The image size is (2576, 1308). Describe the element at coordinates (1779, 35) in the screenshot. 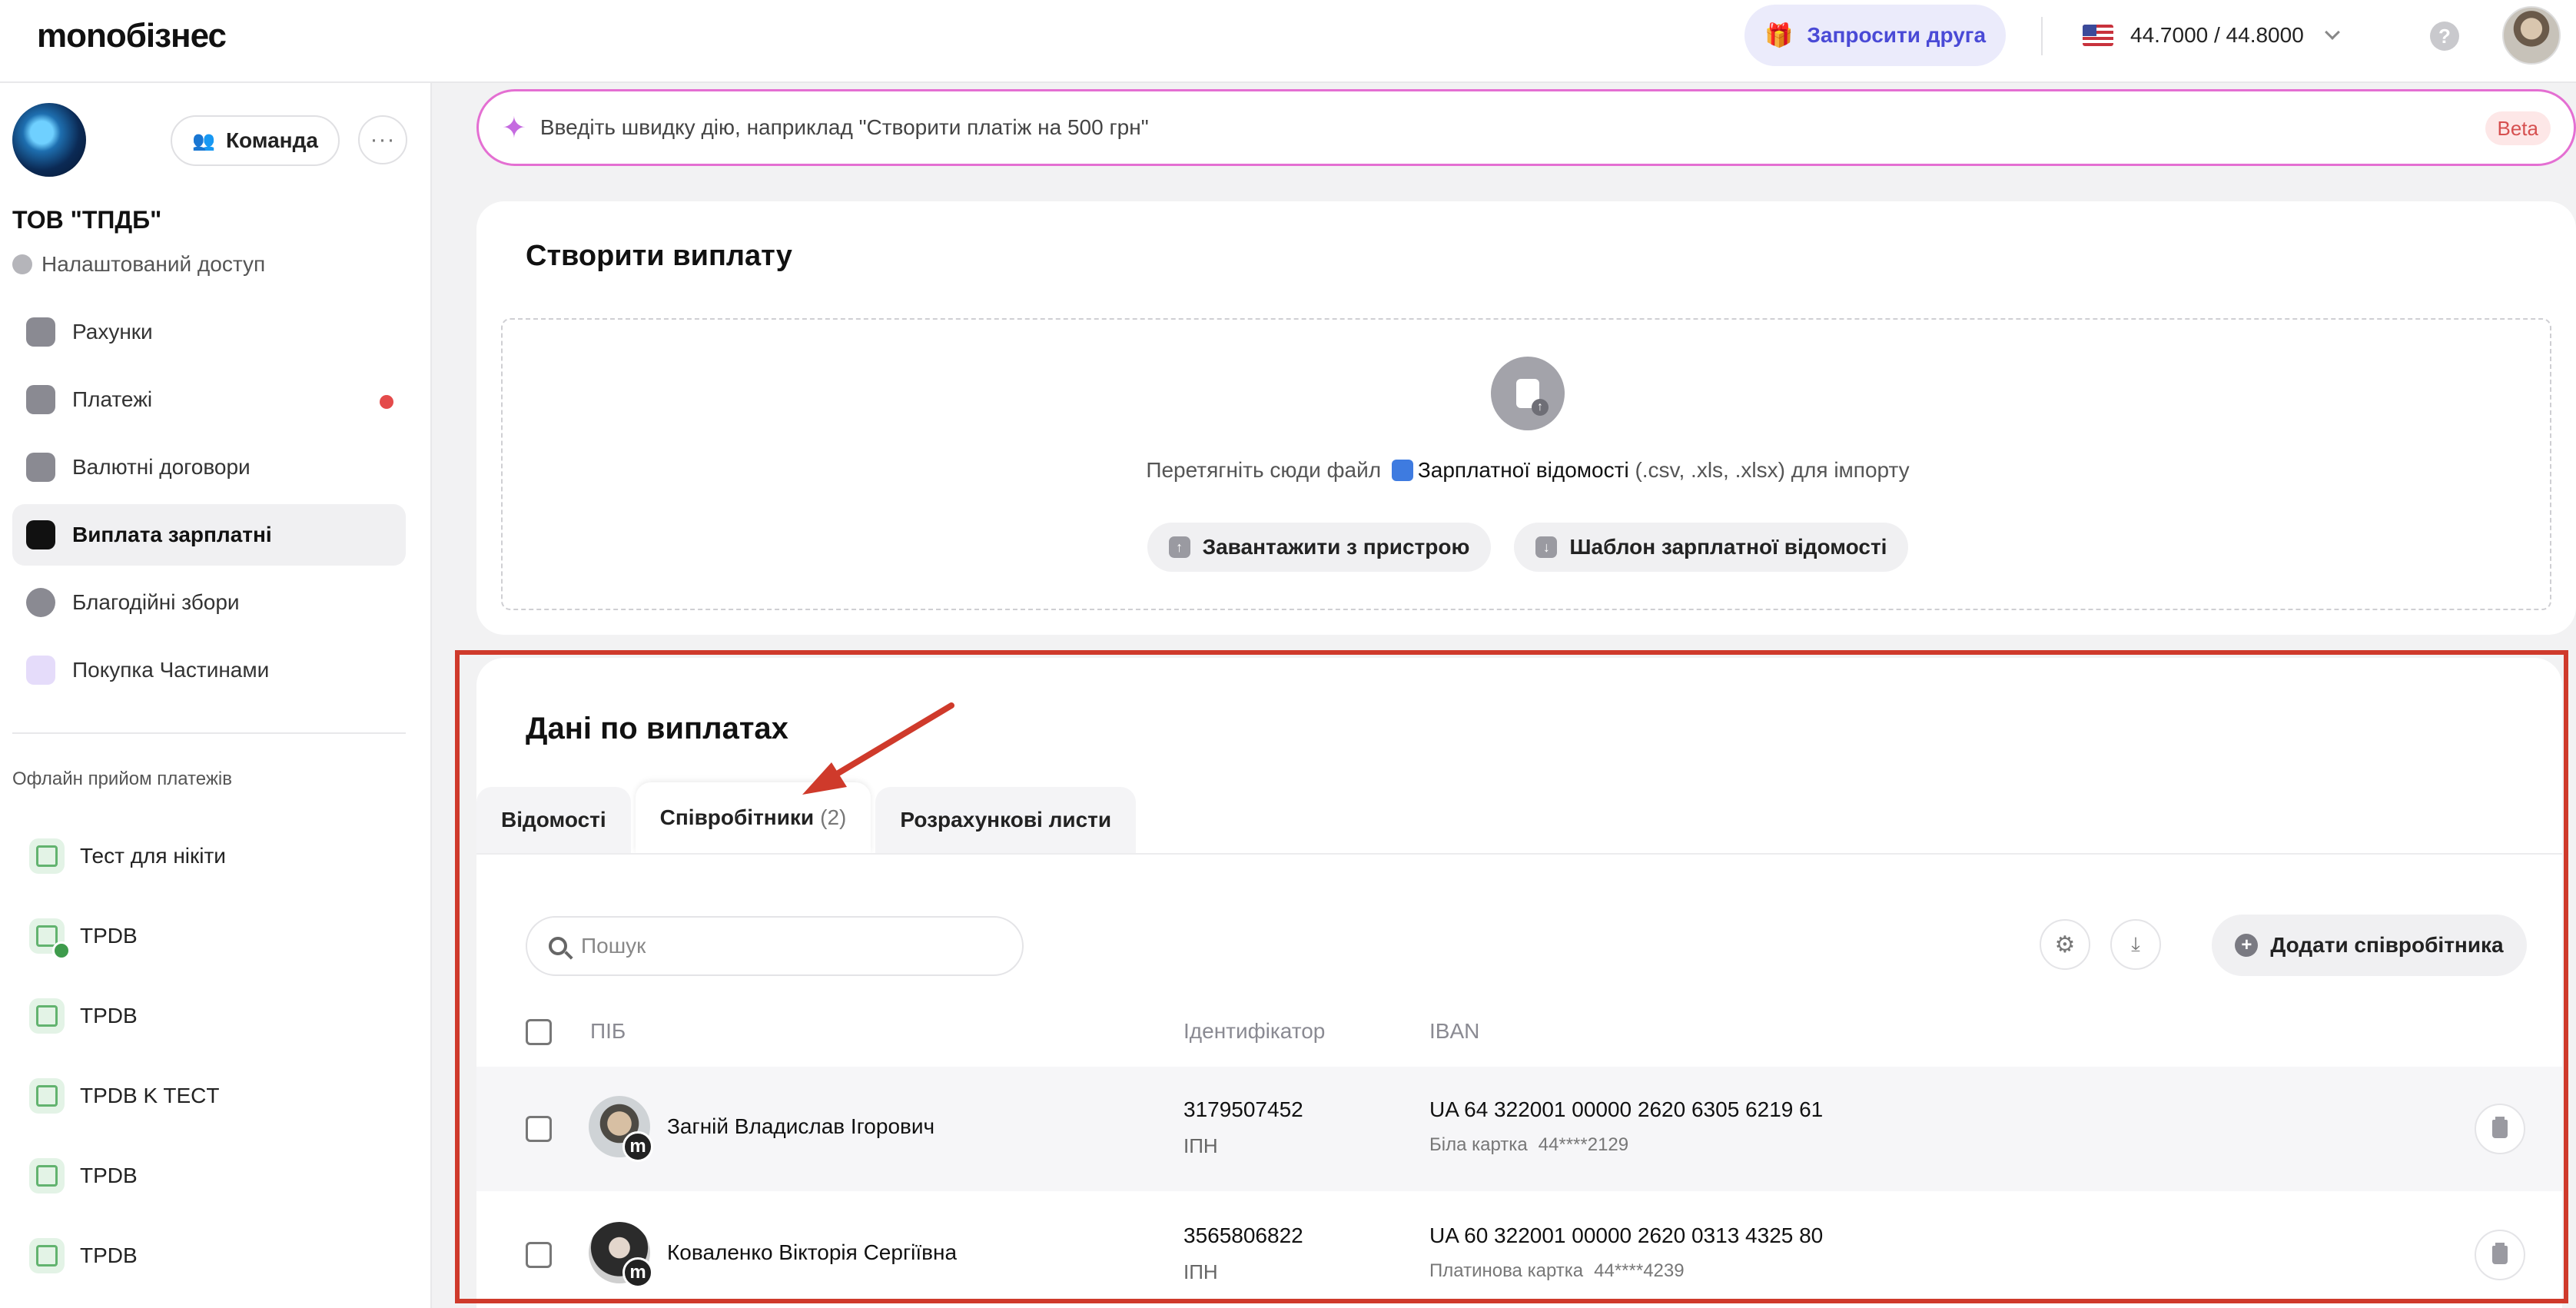

I see `gift-icon: 🎁` at that location.